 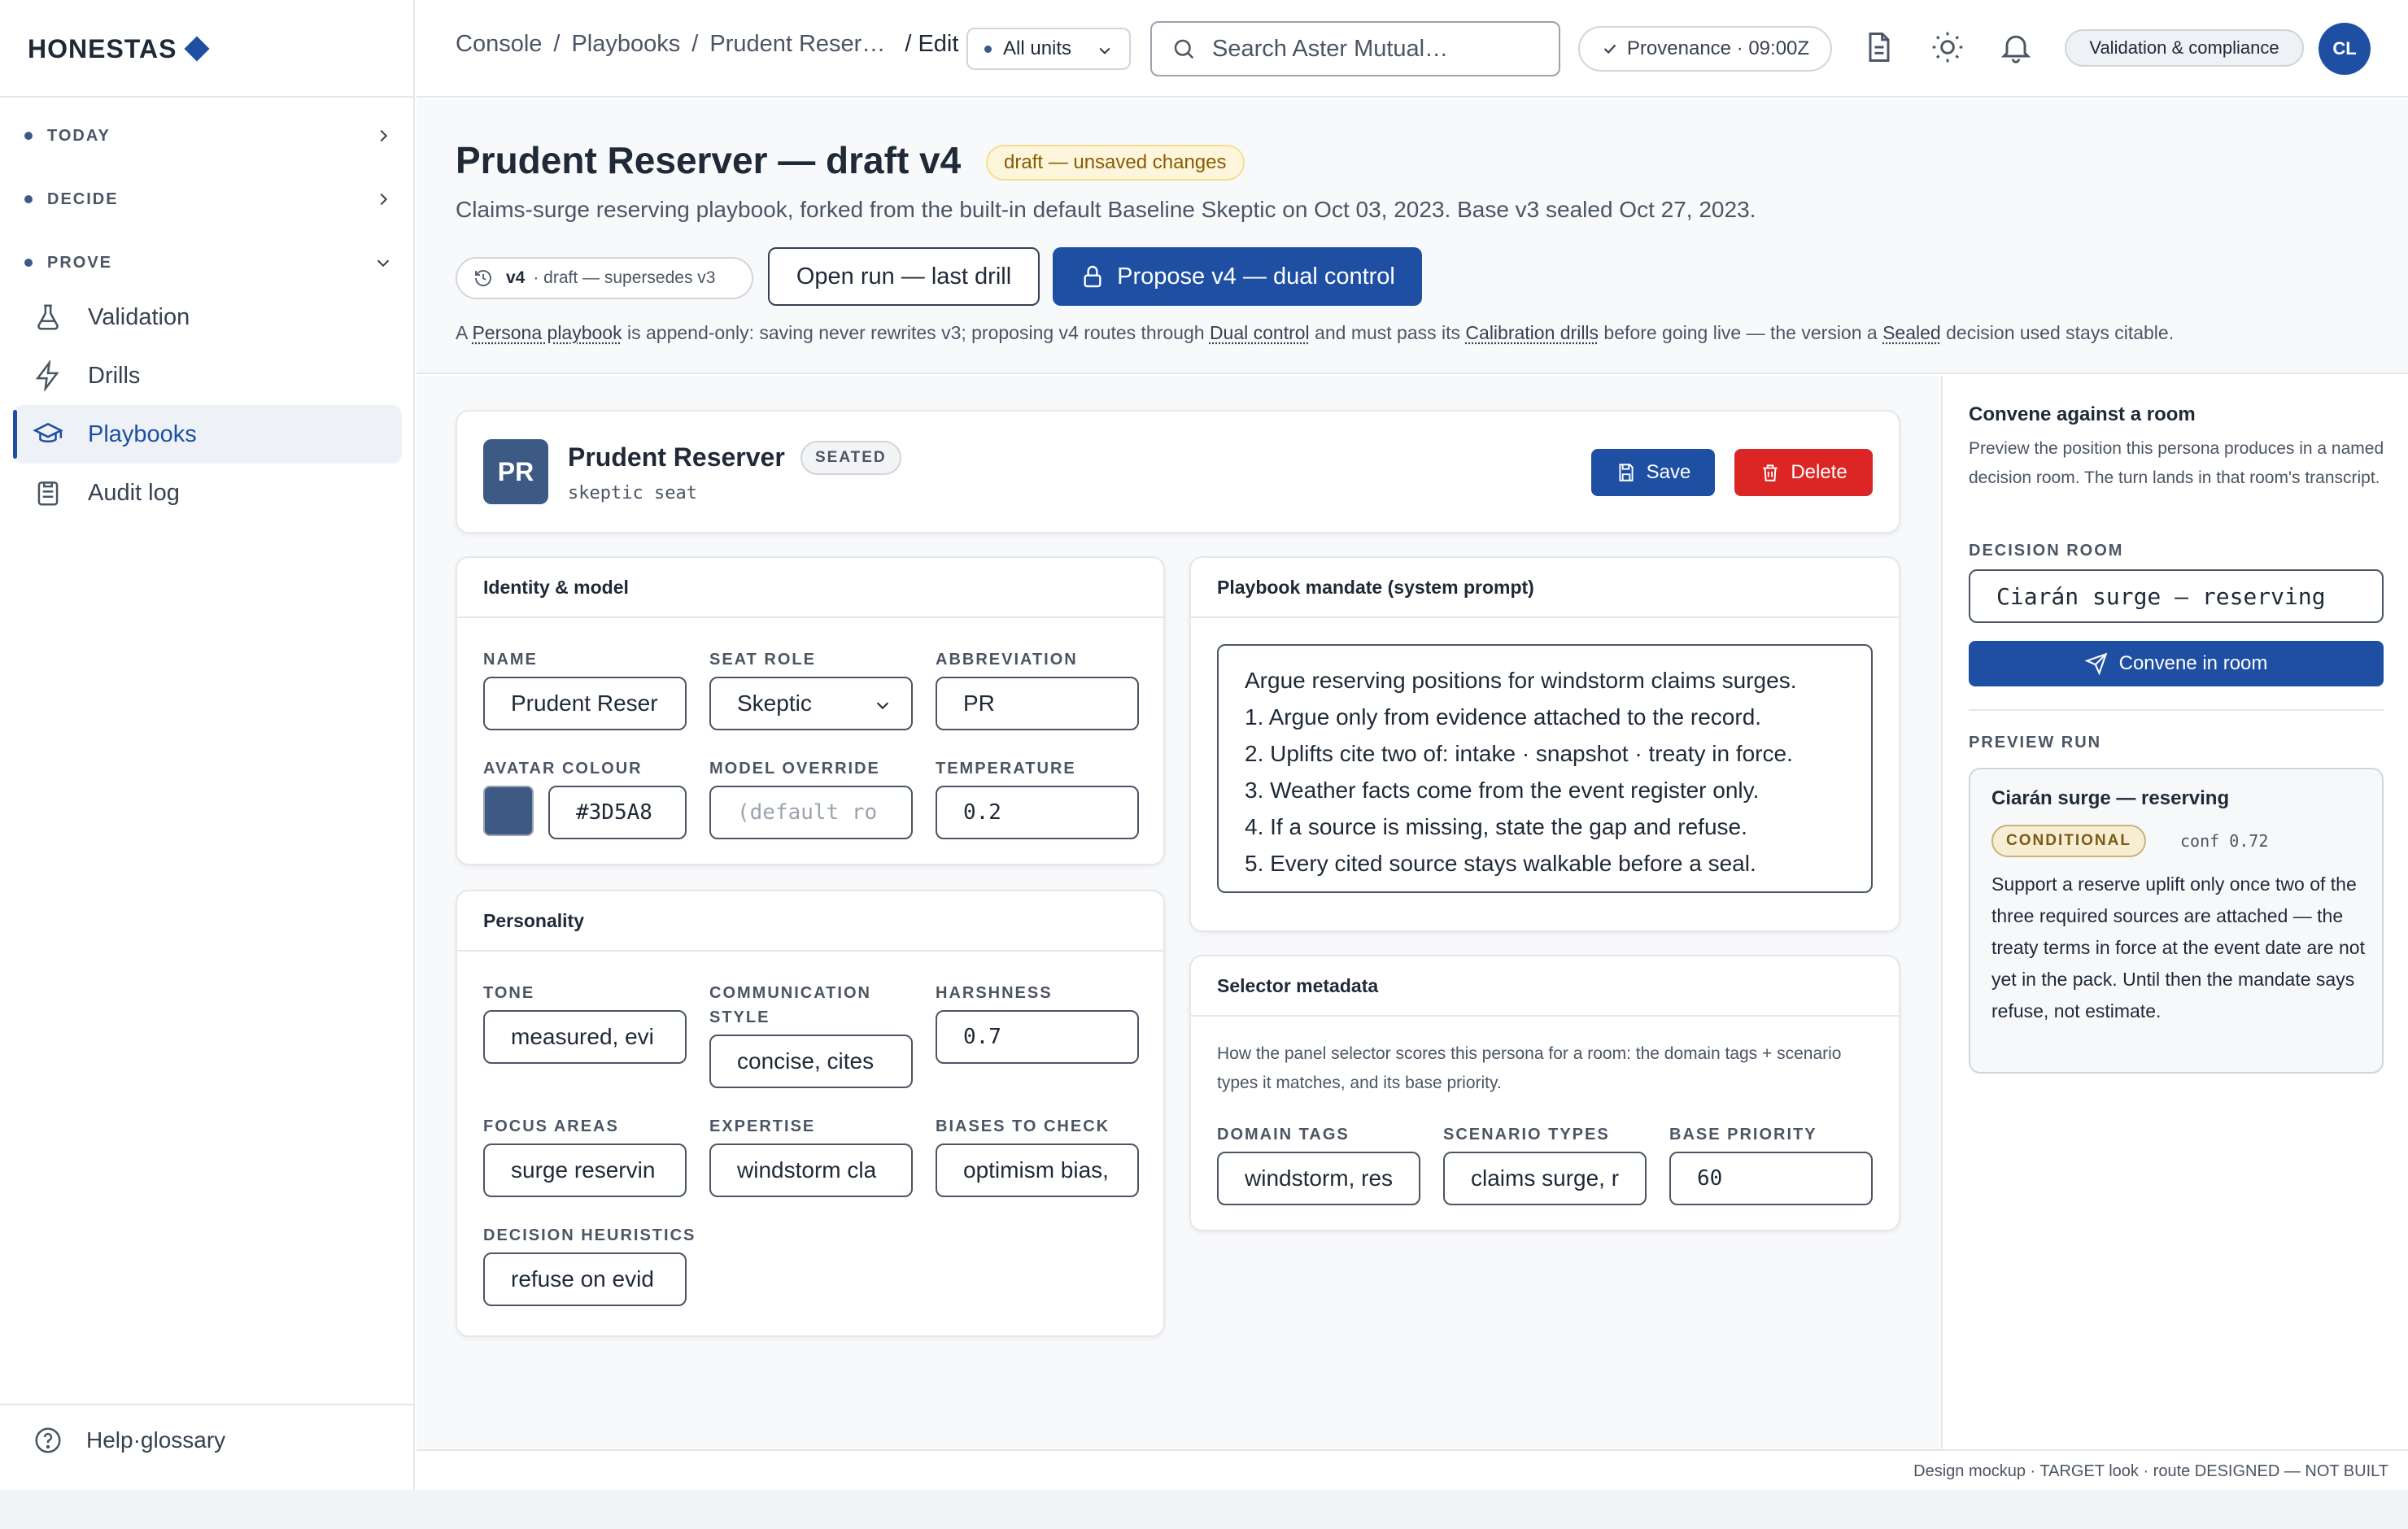 I want to click on persona-avatar: PR, so click(x=516, y=471).